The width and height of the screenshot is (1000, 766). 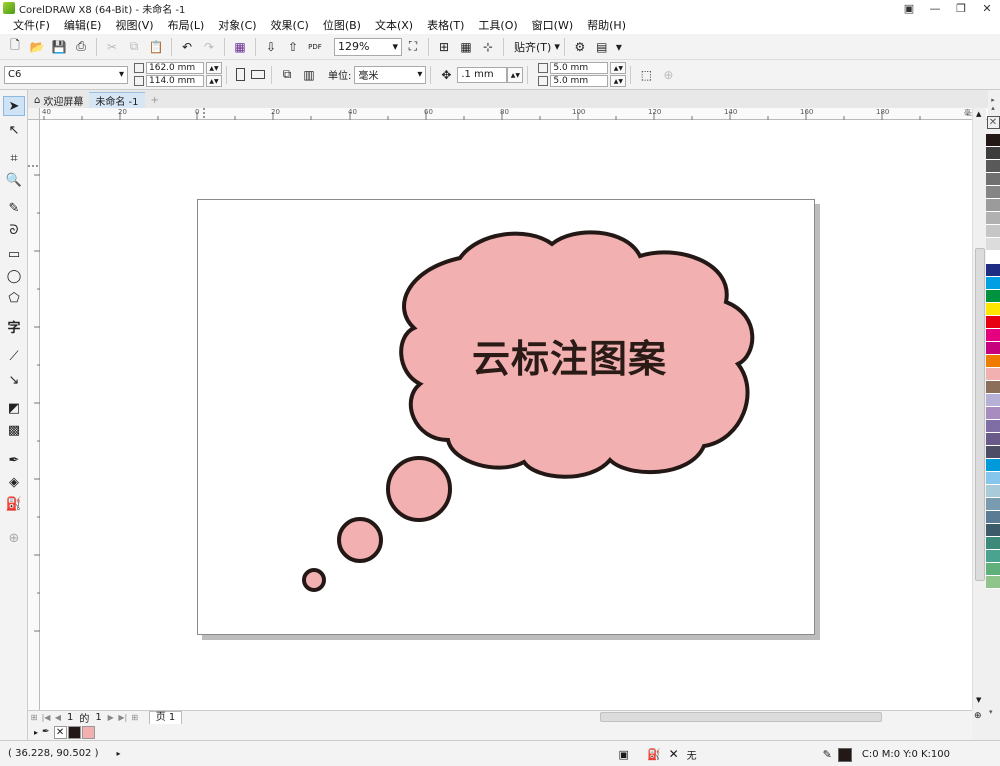 What do you see at coordinates (961, 8) in the screenshot?
I see `maximize-button: ❐` at bounding box center [961, 8].